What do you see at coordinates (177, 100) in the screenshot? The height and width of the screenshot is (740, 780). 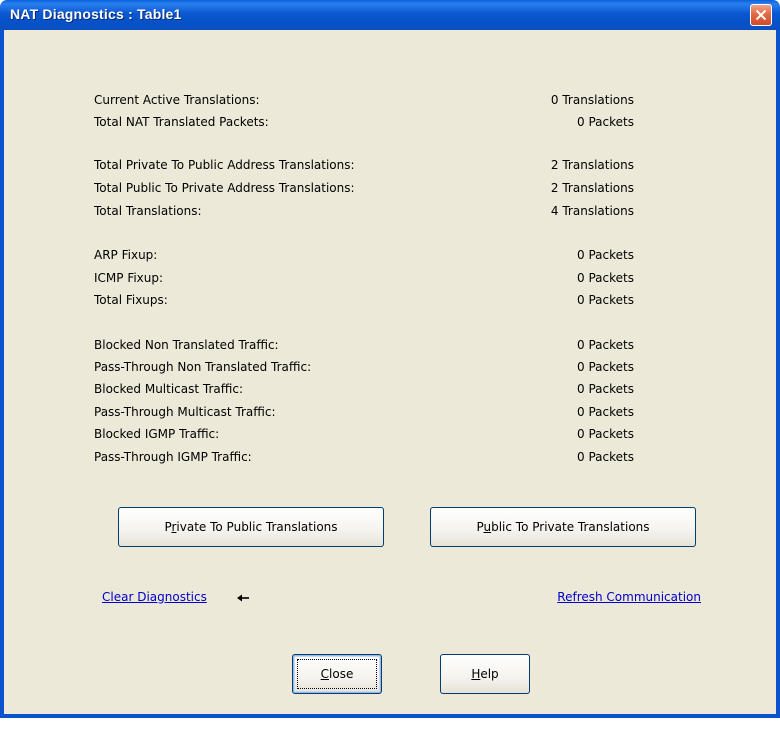 I see `stat-label: Current Active Translations:` at bounding box center [177, 100].